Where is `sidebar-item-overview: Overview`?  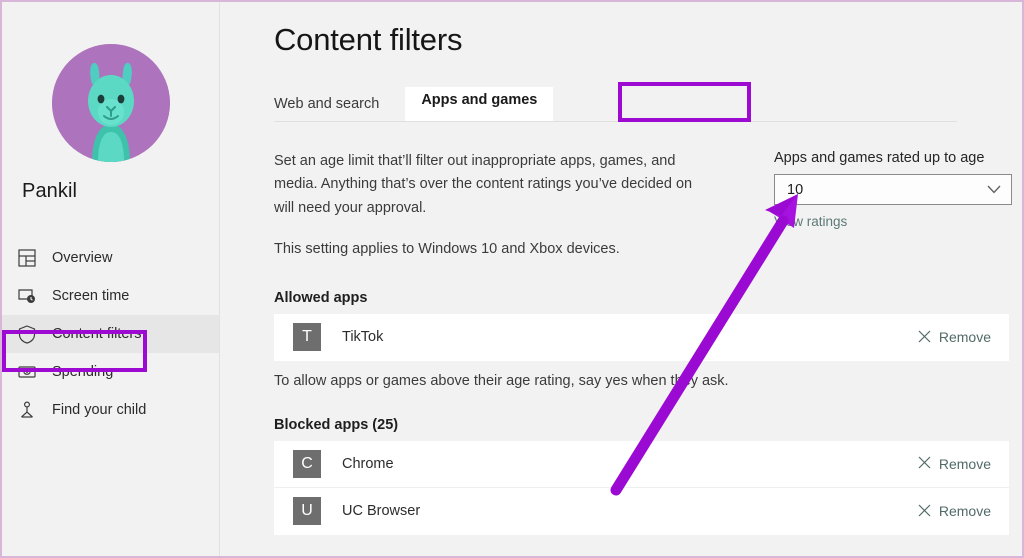
sidebar-item-overview: Overview is located at coordinates (110, 258).